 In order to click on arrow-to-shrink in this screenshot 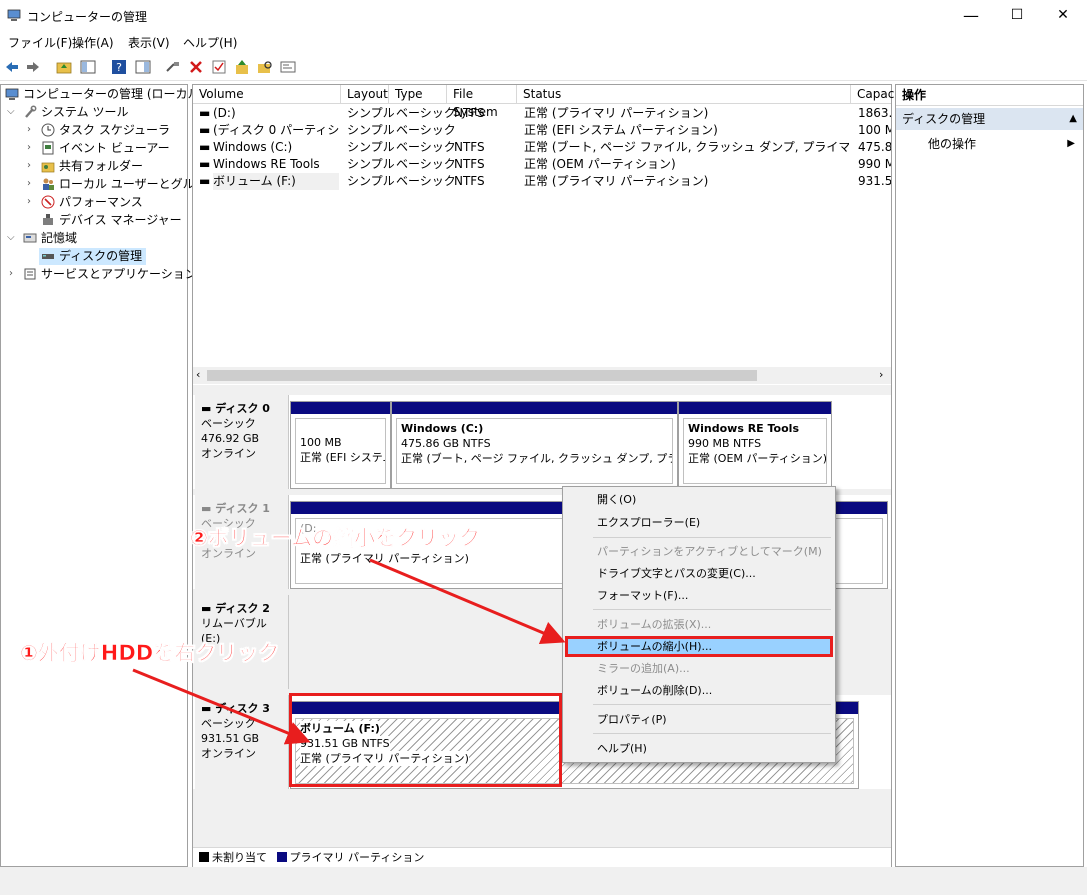, I will do `click(467, 601)`.